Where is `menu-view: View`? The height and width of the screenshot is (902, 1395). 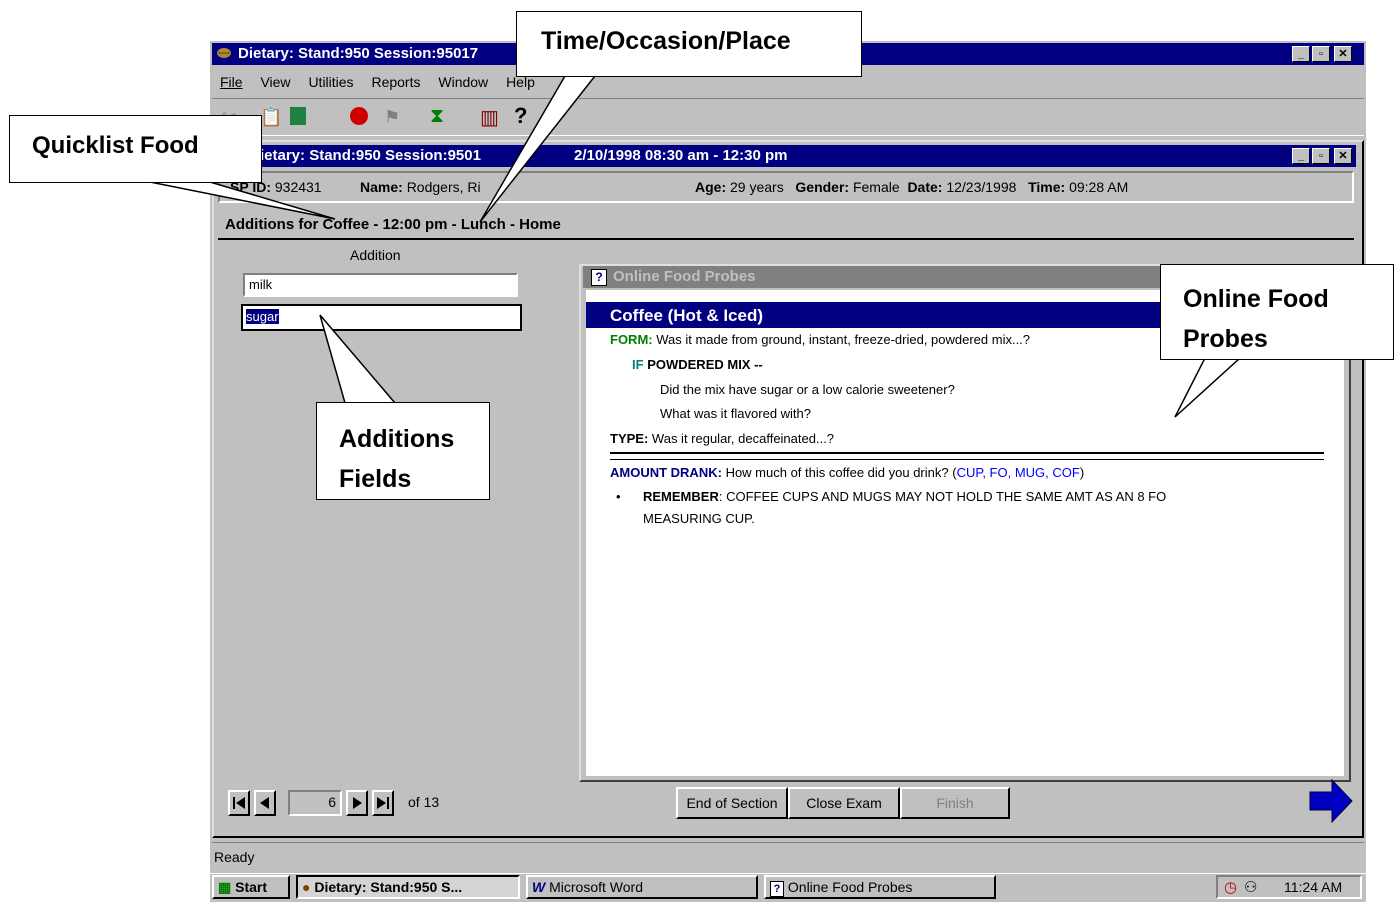 menu-view: View is located at coordinates (275, 82).